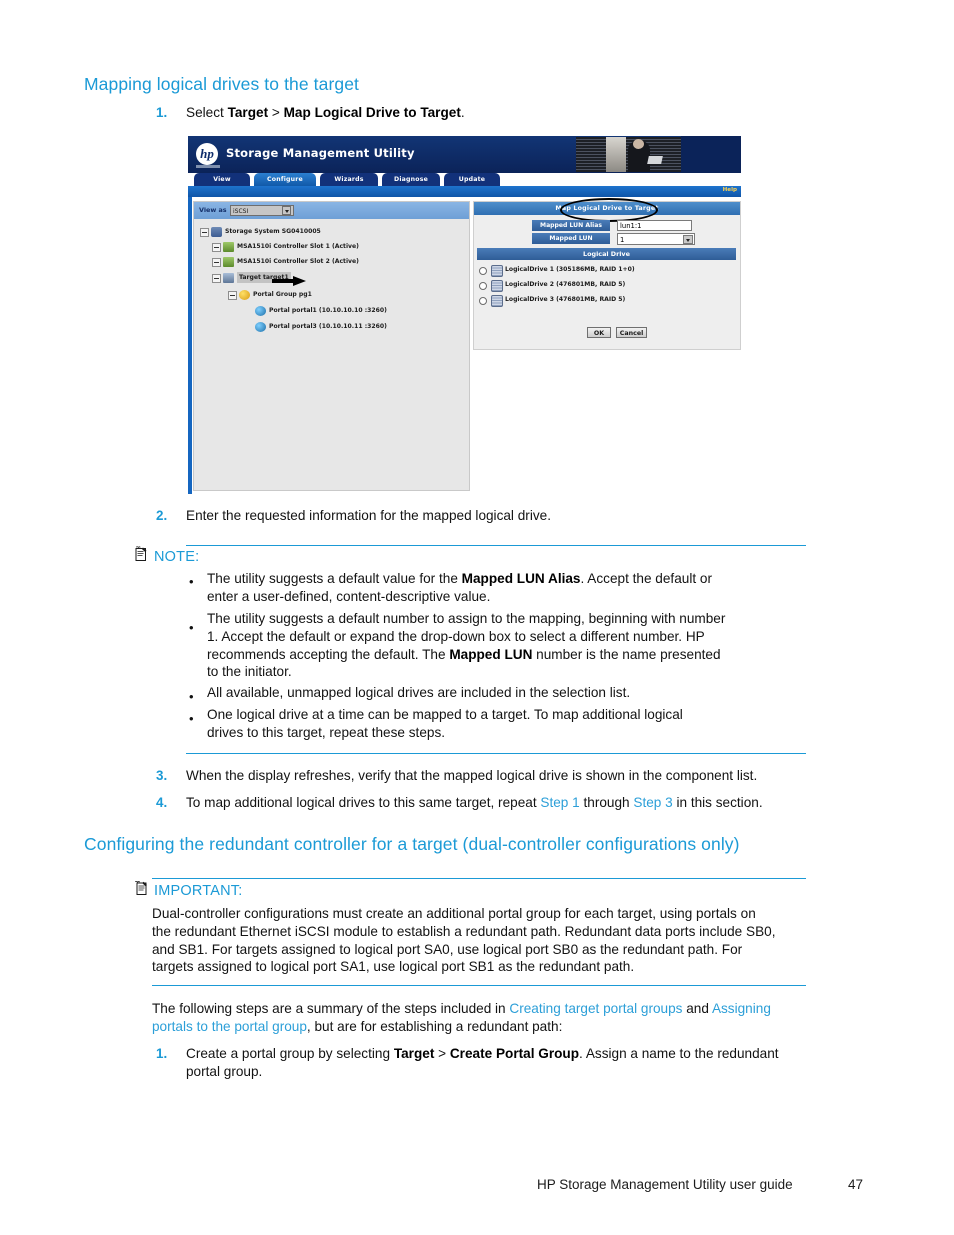  What do you see at coordinates (229, 1026) in the screenshot?
I see `link-assigning-portals-part2: portals to the portal group` at bounding box center [229, 1026].